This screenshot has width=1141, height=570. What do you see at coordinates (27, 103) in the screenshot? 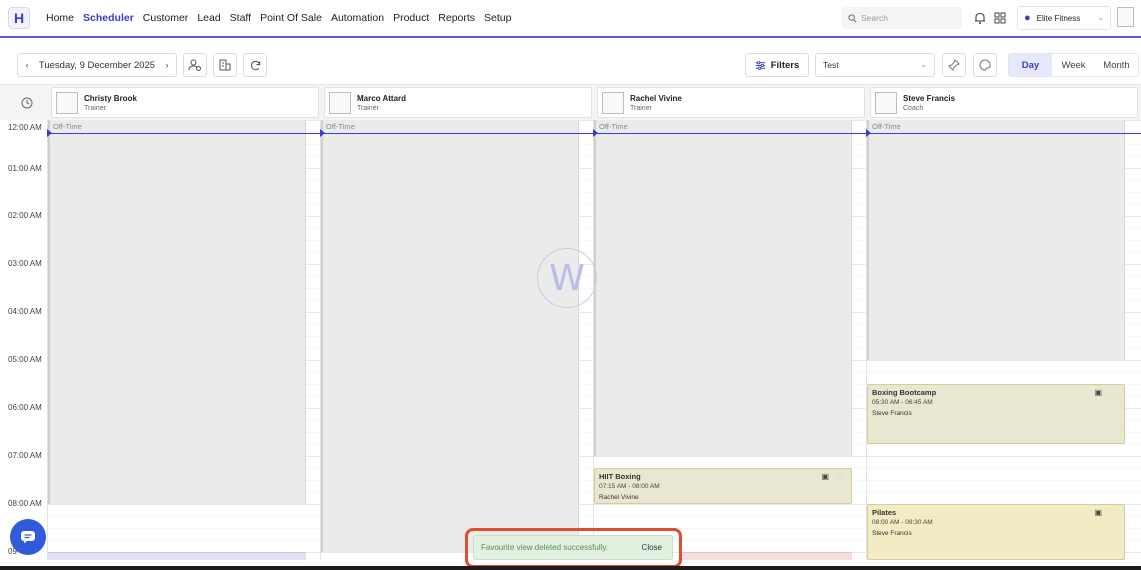
I see `clock-icon` at bounding box center [27, 103].